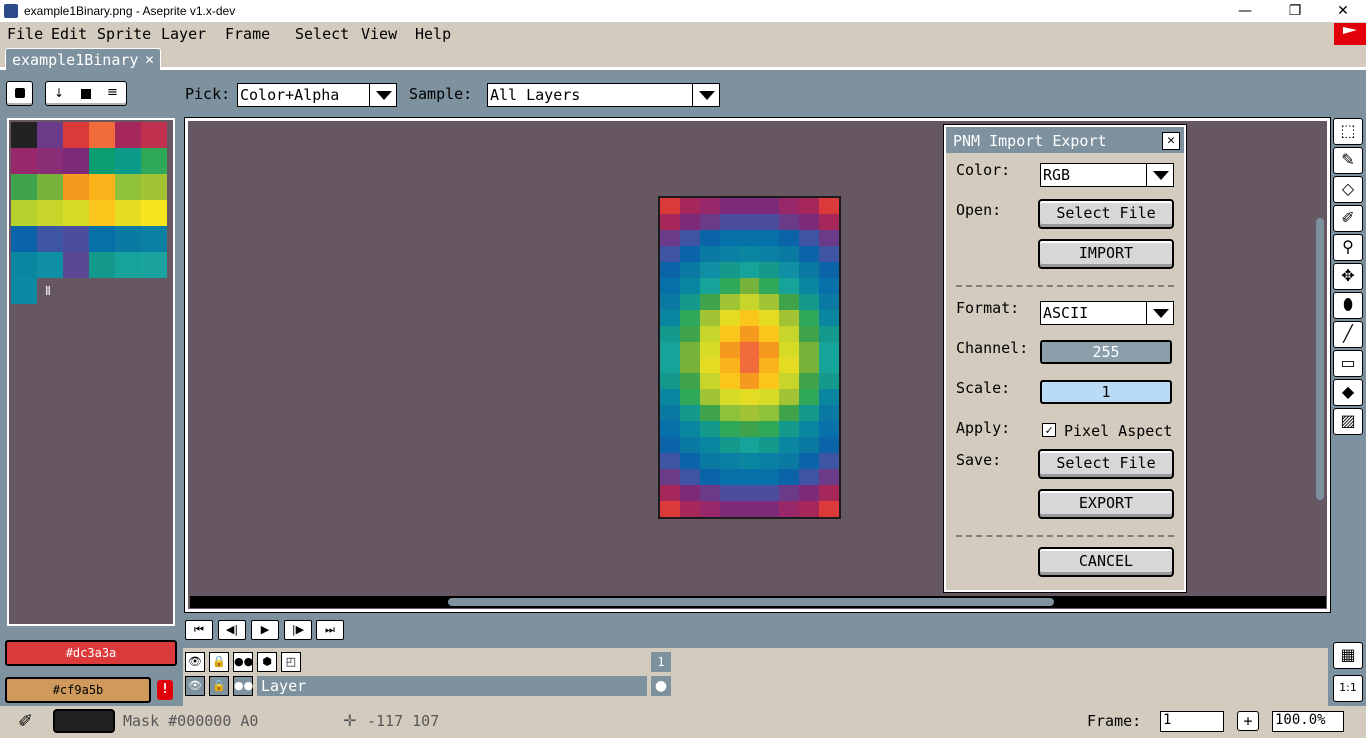 The height and width of the screenshot is (738, 1366). Describe the element at coordinates (1348, 688) in the screenshot. I see `zoom-one-to-one-button: 1:1` at that location.